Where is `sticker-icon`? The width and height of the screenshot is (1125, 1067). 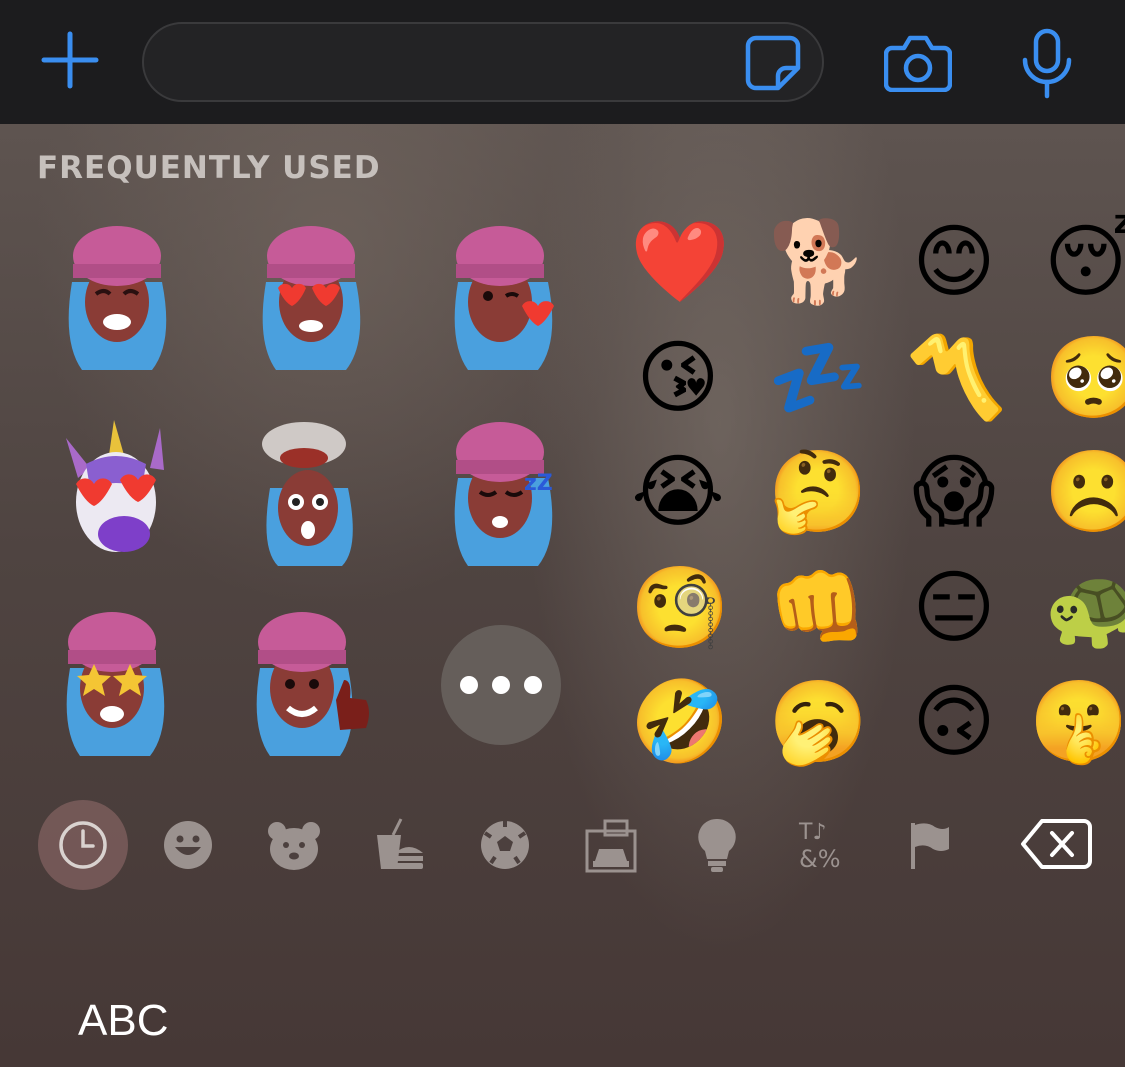
sticker-icon is located at coordinates (773, 63).